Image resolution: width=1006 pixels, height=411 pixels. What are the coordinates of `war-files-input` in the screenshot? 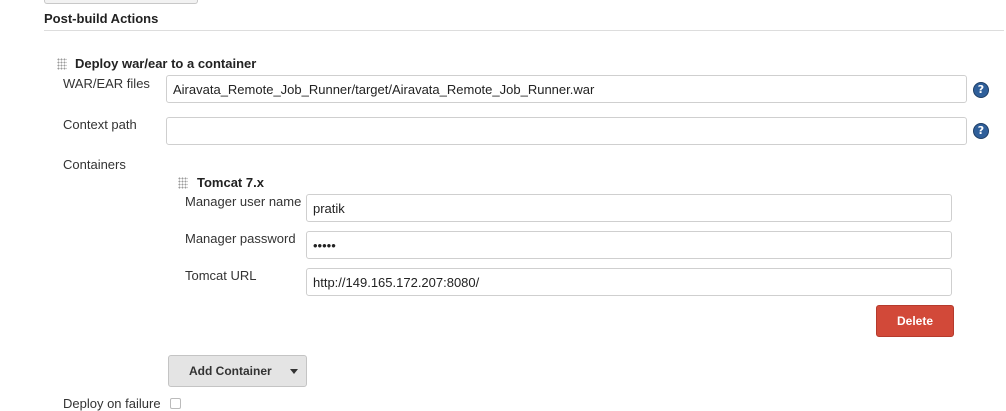 It's located at (566, 89).